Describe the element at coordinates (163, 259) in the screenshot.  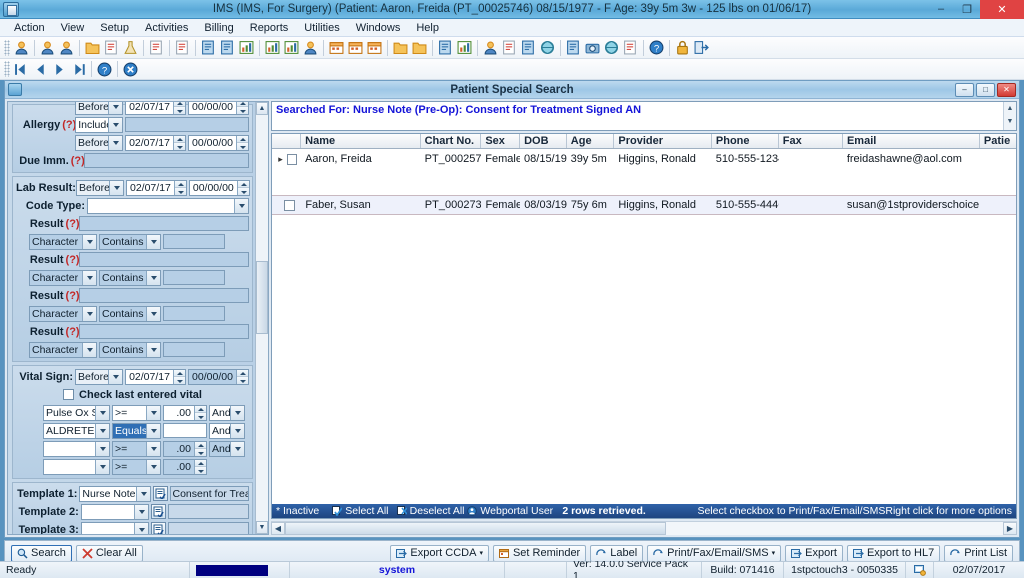
I see `result-2-input` at that location.